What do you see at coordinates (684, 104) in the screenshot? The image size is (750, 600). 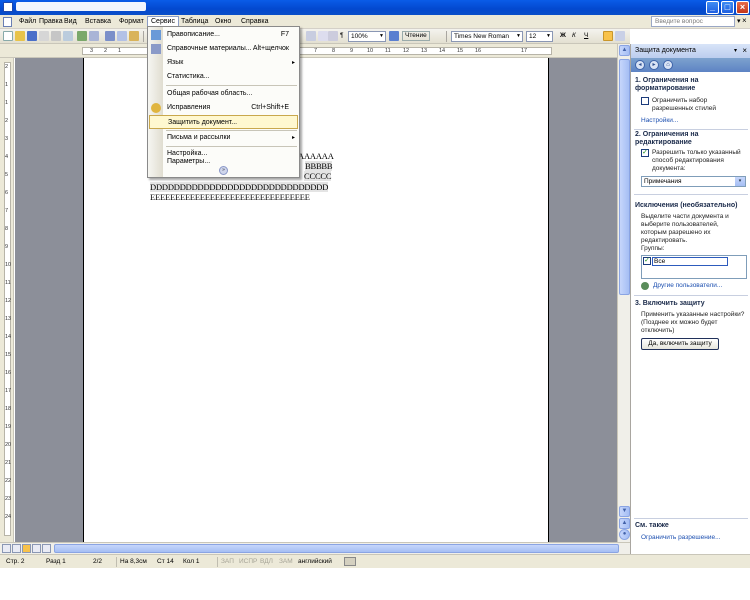 I see `restrict-styles-label: Ограничить набор разрешенных стилей` at bounding box center [684, 104].